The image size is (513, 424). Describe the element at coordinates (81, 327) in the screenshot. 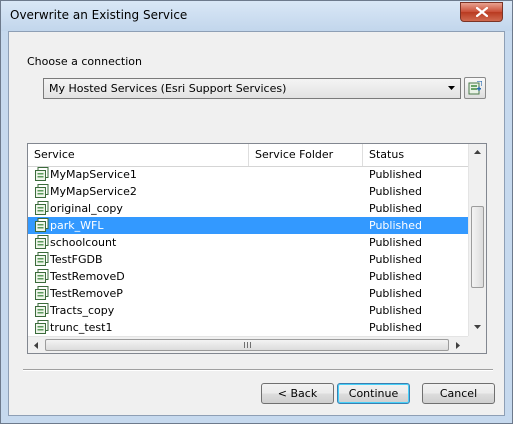

I see `service-name: trunc_test1` at that location.